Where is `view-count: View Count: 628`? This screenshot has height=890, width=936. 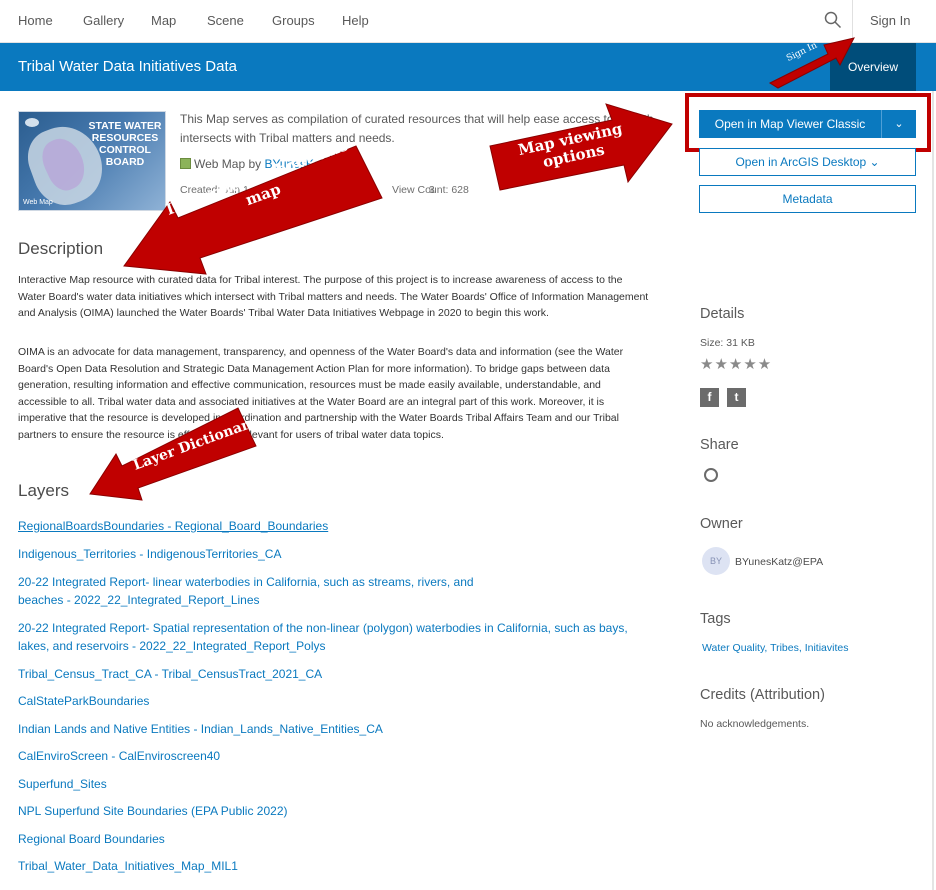 view-count: View Count: 628 is located at coordinates (430, 190).